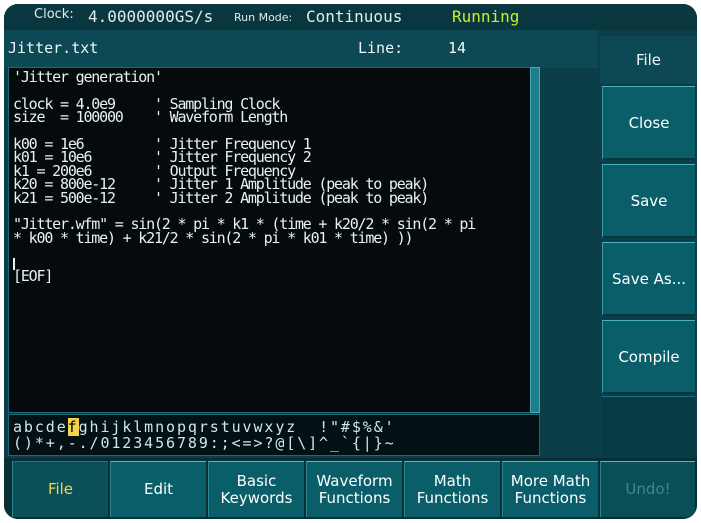 The height and width of the screenshot is (523, 701). What do you see at coordinates (60, 489) in the screenshot?
I see `tab-file: File` at bounding box center [60, 489].